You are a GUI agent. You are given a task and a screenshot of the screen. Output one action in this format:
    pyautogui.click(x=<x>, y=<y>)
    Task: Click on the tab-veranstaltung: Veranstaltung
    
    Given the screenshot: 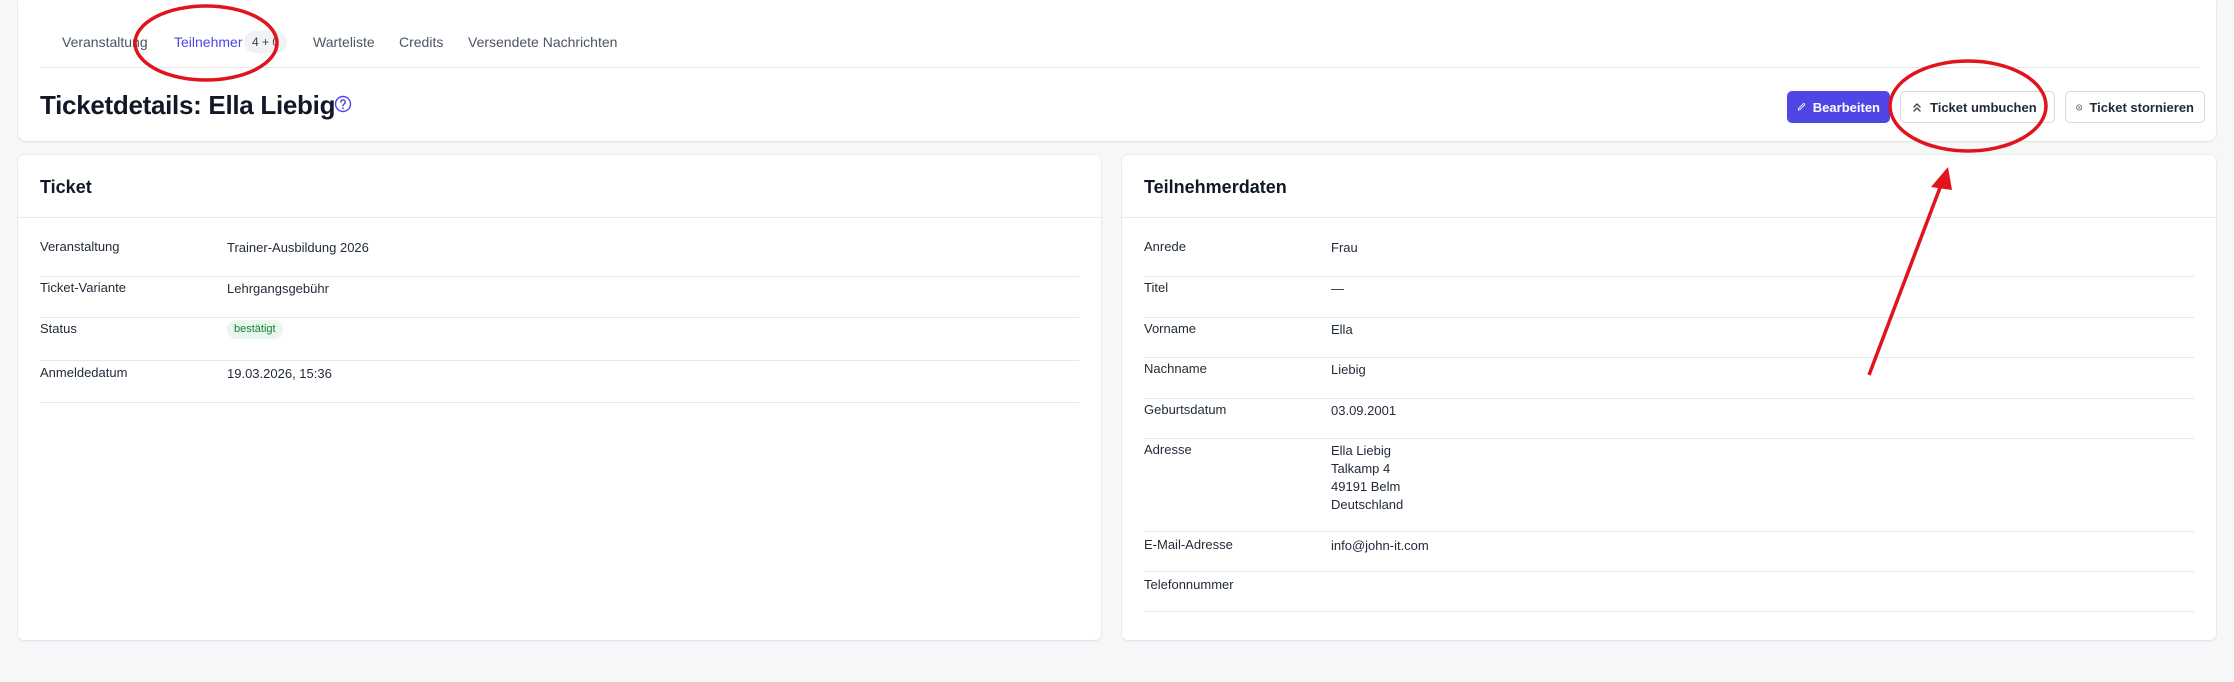 What is the action you would take?
    pyautogui.click(x=105, y=42)
    